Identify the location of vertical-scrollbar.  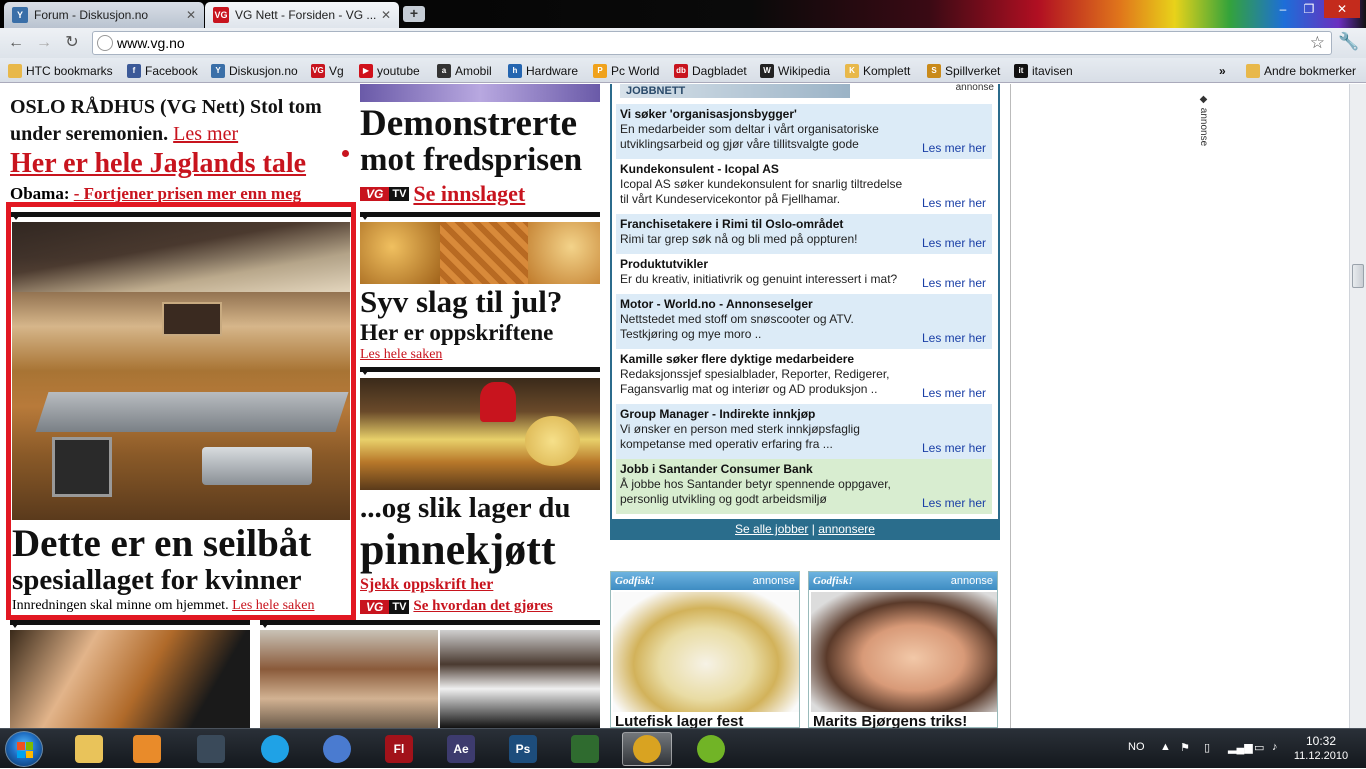
(1357, 406).